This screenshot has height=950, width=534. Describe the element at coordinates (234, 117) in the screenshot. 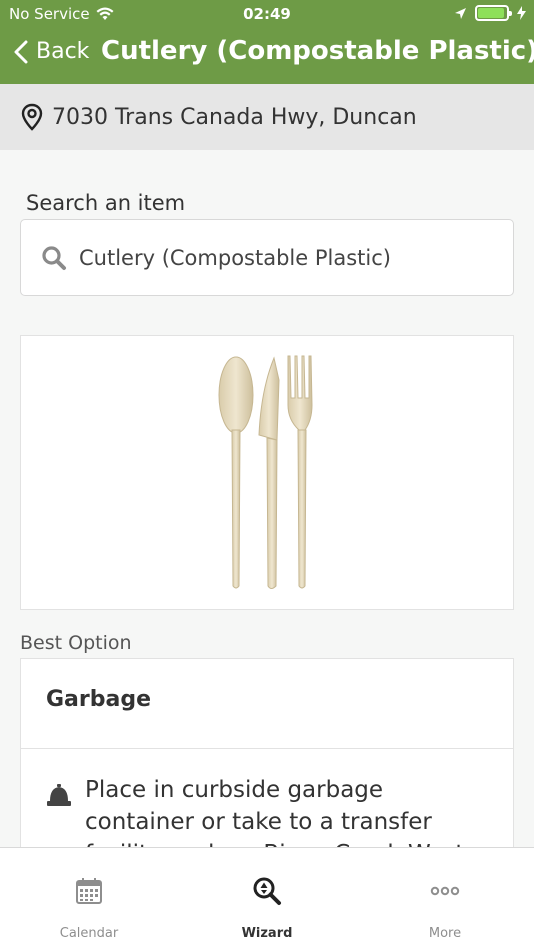

I see `location-address: 7030 Trans Canada Hwy, Duncan` at that location.